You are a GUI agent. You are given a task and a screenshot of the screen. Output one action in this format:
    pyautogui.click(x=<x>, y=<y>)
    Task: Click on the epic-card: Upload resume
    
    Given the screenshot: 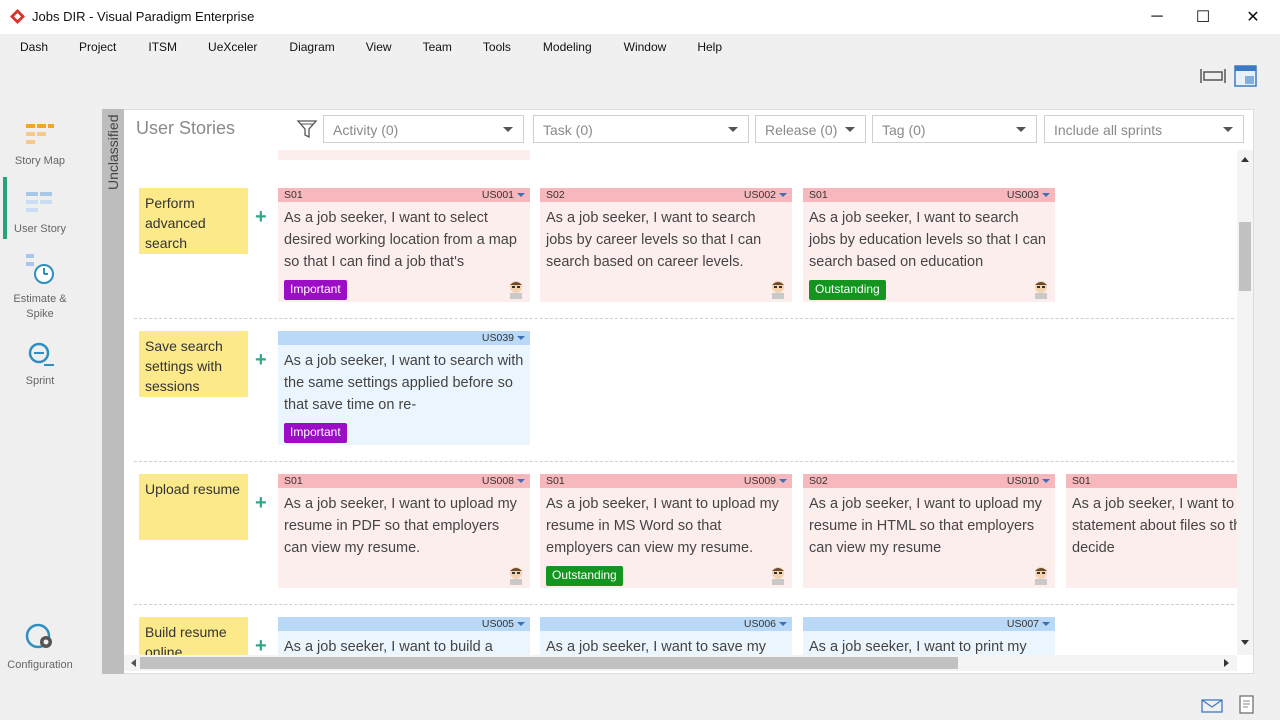 What is the action you would take?
    pyautogui.click(x=193, y=507)
    